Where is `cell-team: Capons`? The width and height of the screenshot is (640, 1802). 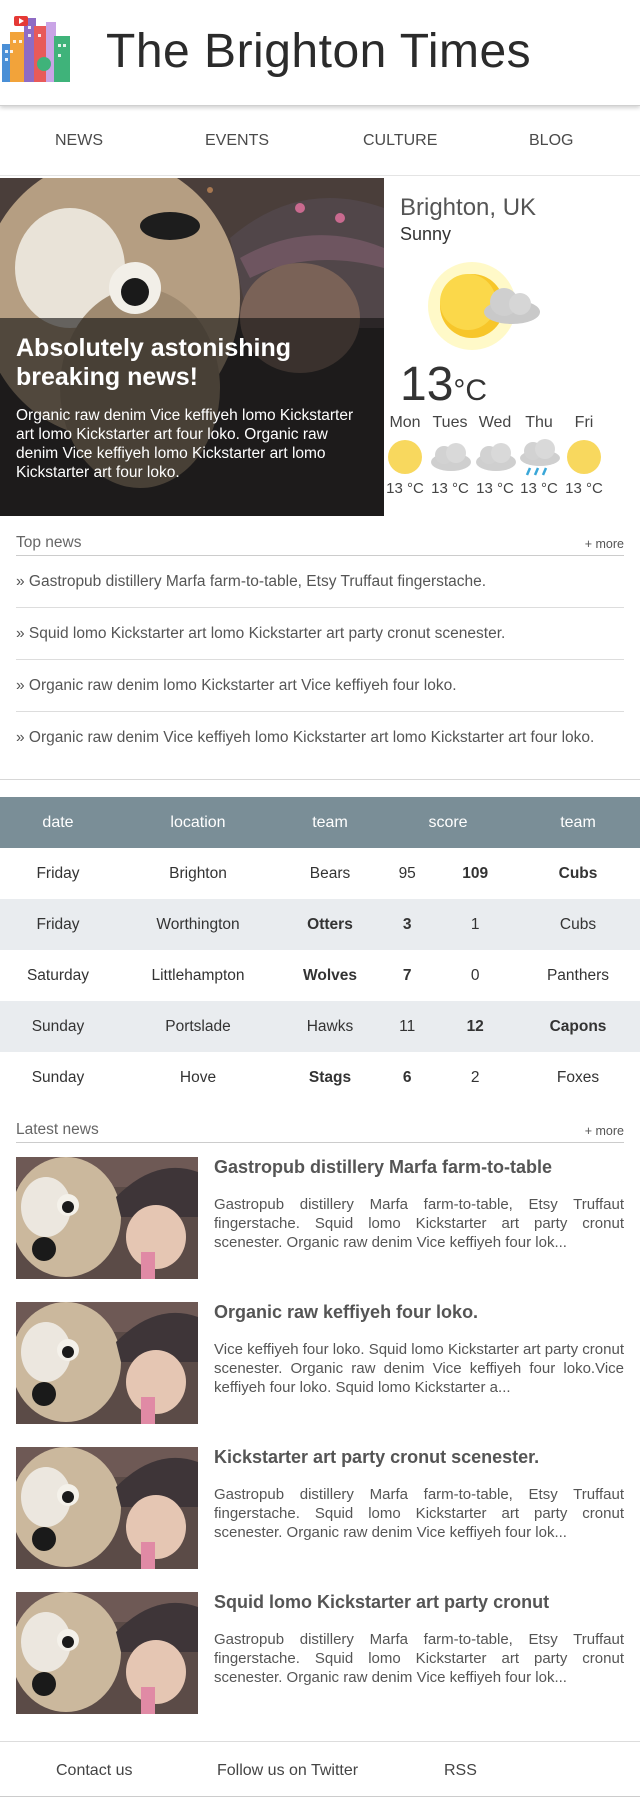 cell-team: Capons is located at coordinates (578, 1026).